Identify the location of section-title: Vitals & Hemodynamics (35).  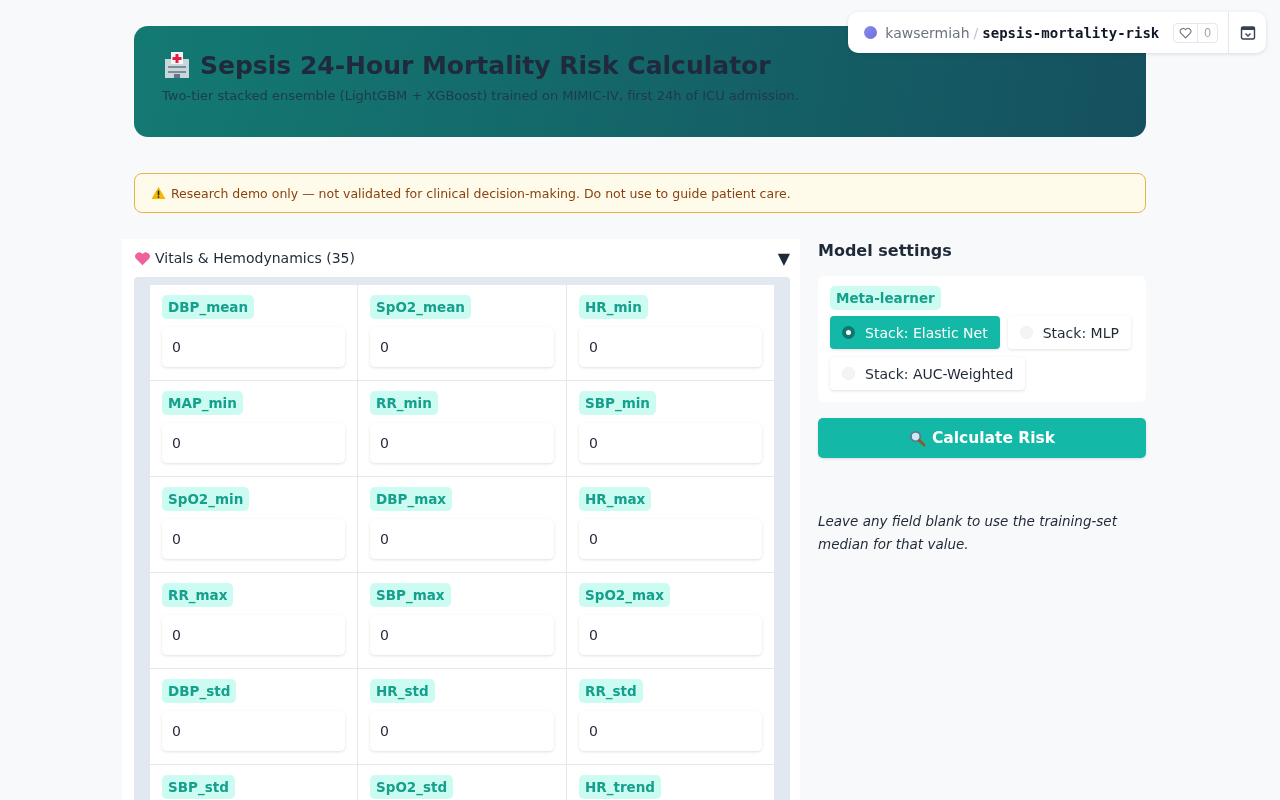
(255, 258).